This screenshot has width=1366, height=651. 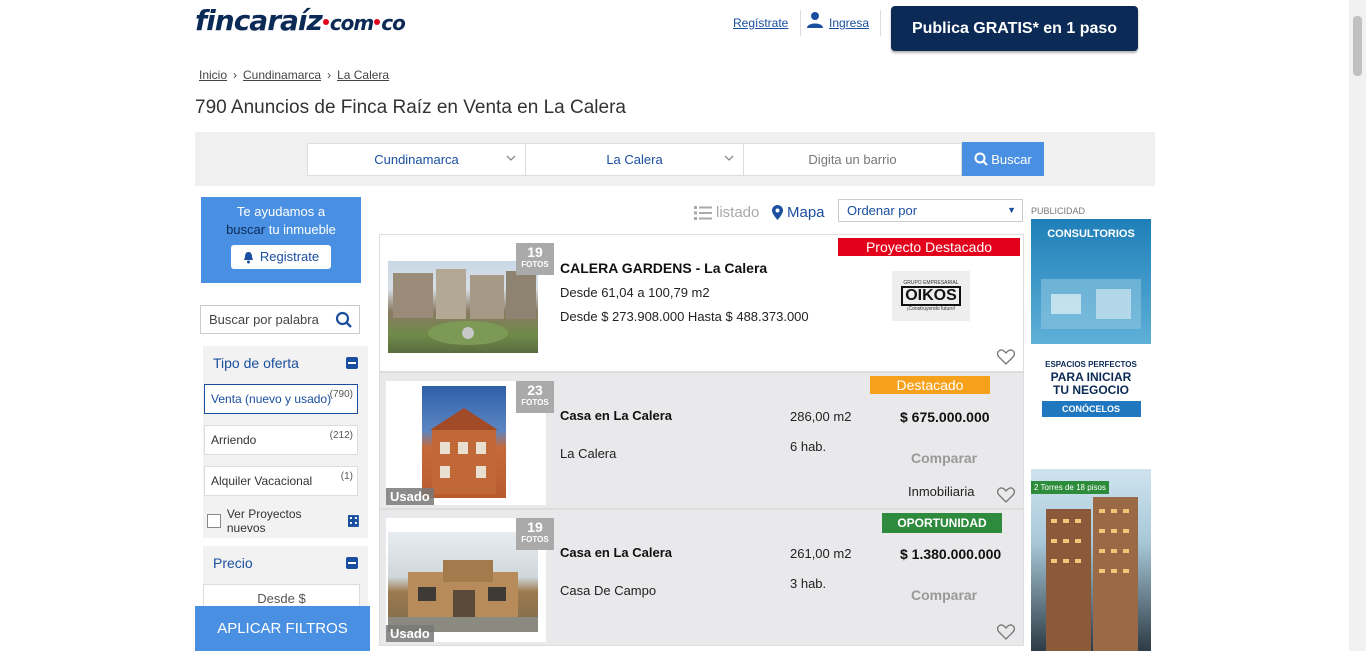 What do you see at coordinates (588, 453) in the screenshot?
I see `listing-location: La Calera` at bounding box center [588, 453].